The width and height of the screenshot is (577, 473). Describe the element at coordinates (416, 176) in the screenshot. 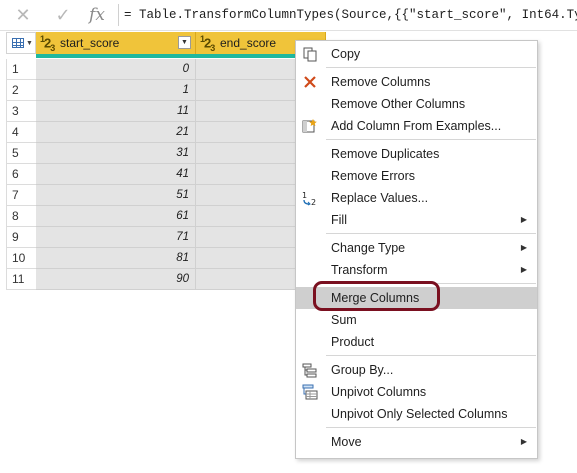

I see `menu-item-remove-errors: Remove Errors` at that location.